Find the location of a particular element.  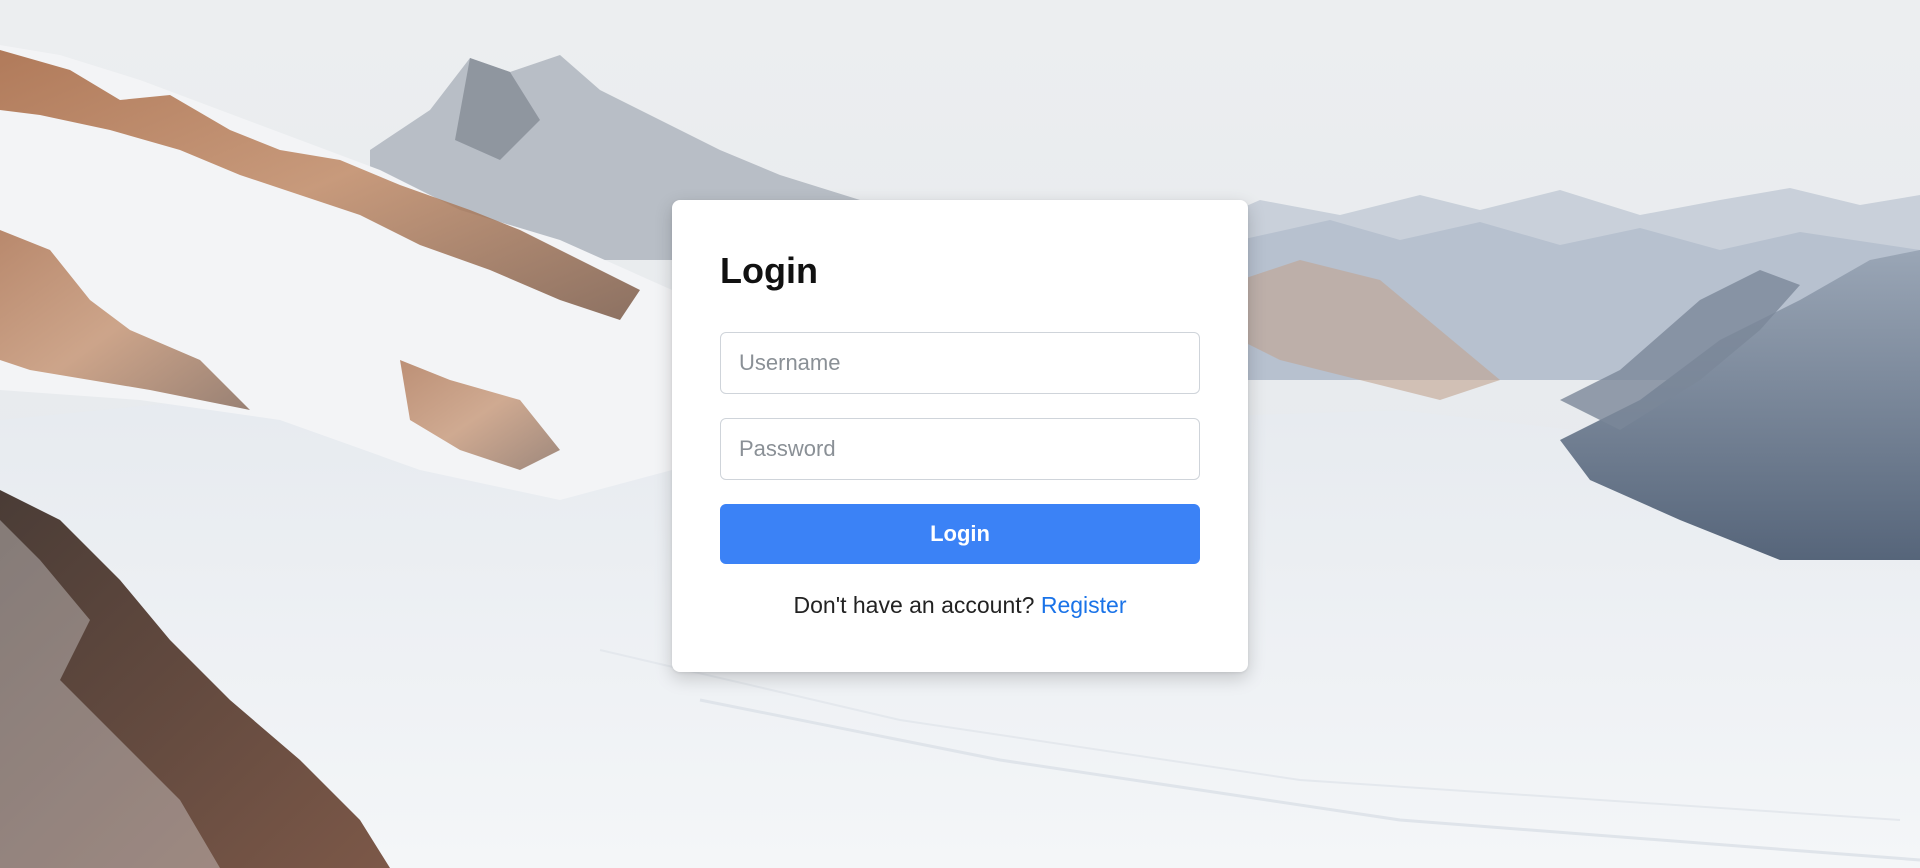

login-title: Login is located at coordinates (769, 270).